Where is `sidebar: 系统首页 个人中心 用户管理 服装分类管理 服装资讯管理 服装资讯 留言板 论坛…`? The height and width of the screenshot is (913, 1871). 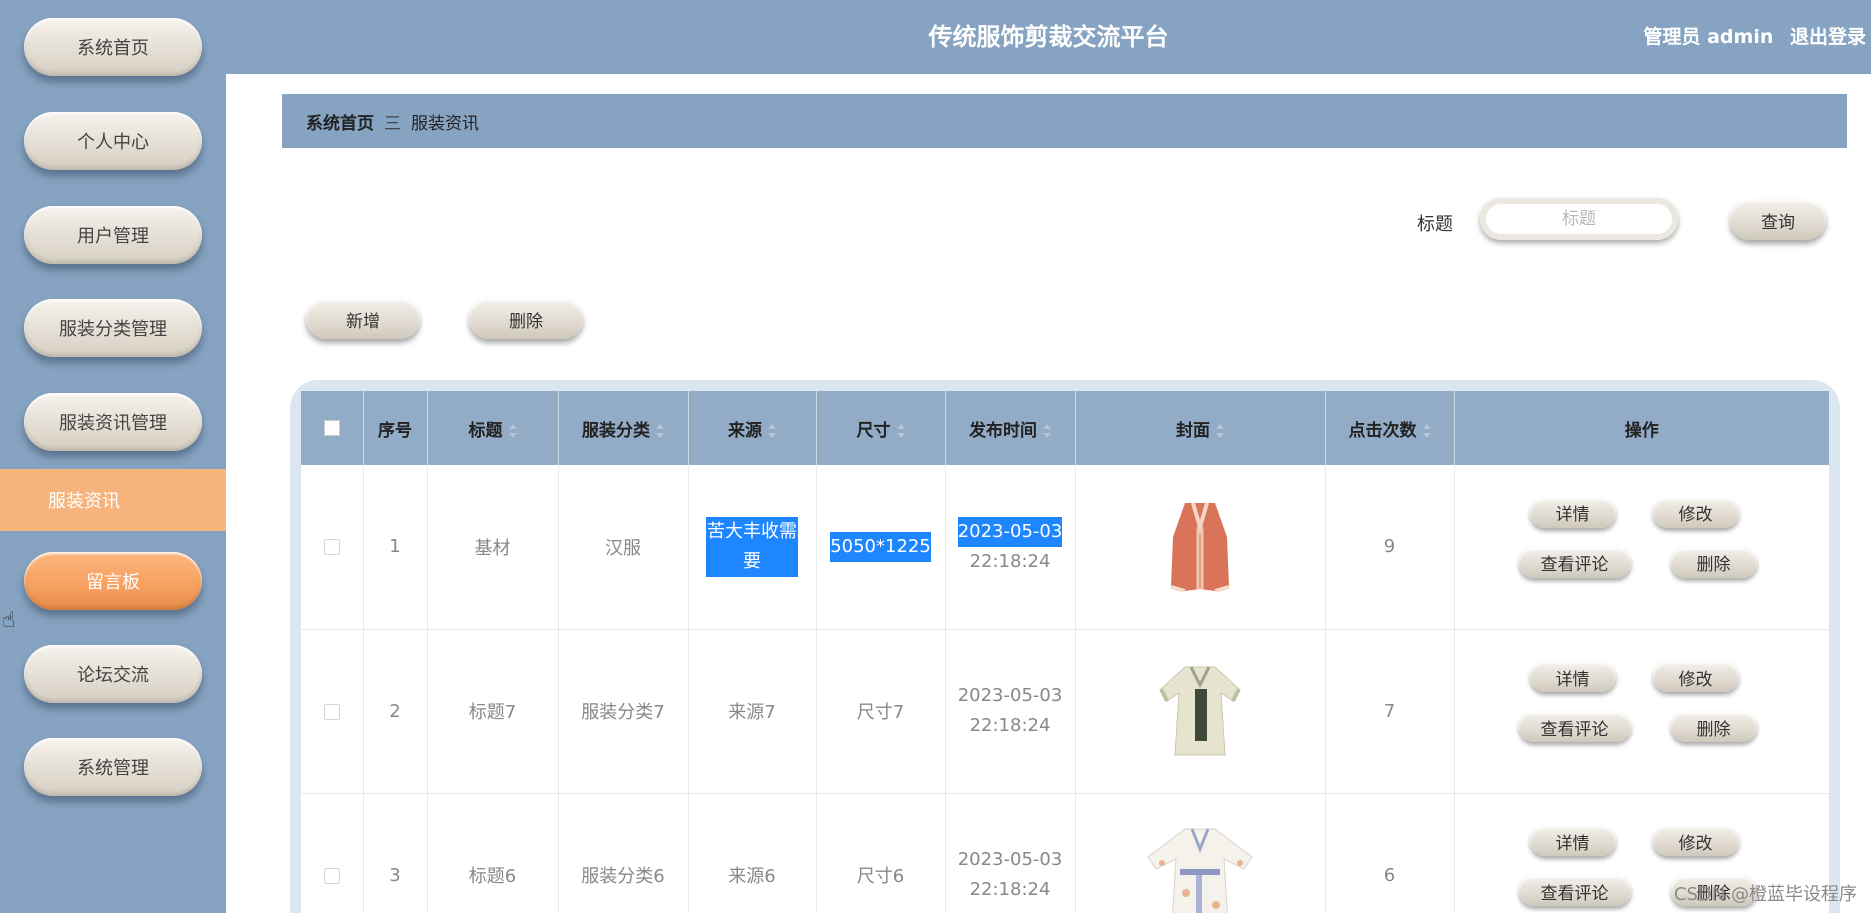 sidebar: 系统首页 个人中心 用户管理 服装分类管理 服装资讯管理 服装资讯 留言板 论坛… is located at coordinates (113, 456).